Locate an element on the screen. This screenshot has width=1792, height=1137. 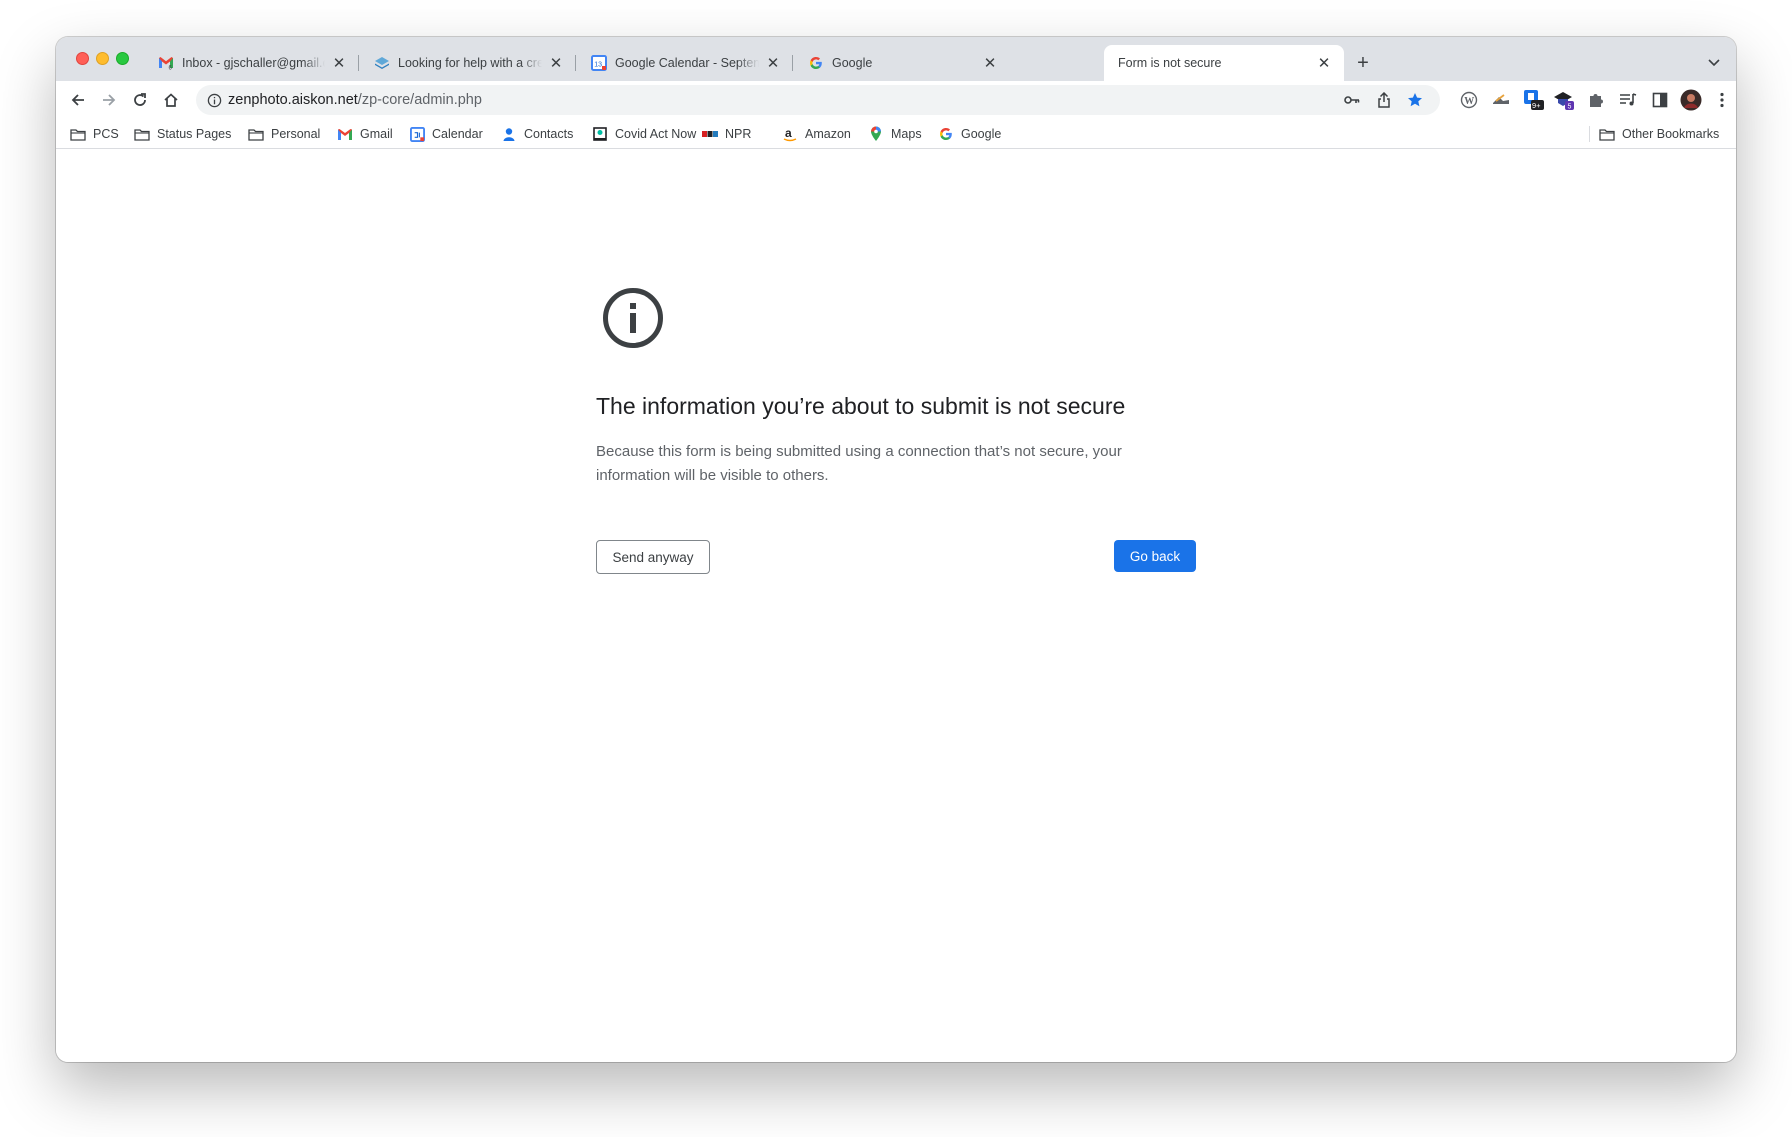
bookmark-star-icon is located at coordinates (1415, 100).